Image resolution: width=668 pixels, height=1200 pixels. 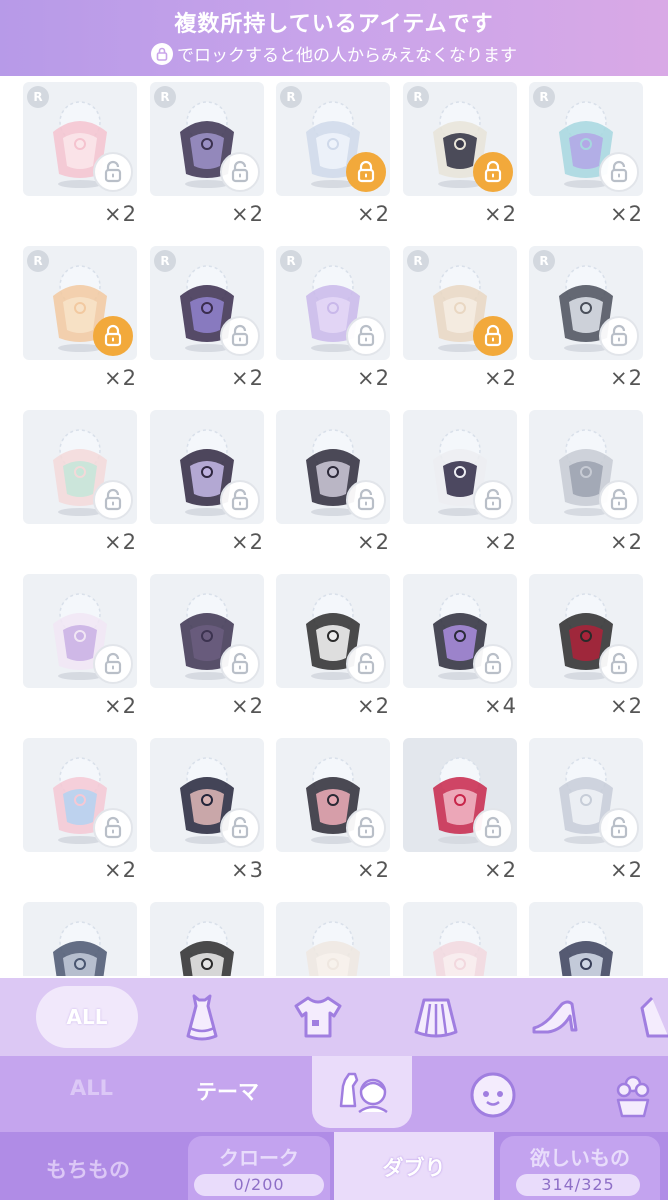 What do you see at coordinates (493, 1095) in the screenshot?
I see `face-icon` at bounding box center [493, 1095].